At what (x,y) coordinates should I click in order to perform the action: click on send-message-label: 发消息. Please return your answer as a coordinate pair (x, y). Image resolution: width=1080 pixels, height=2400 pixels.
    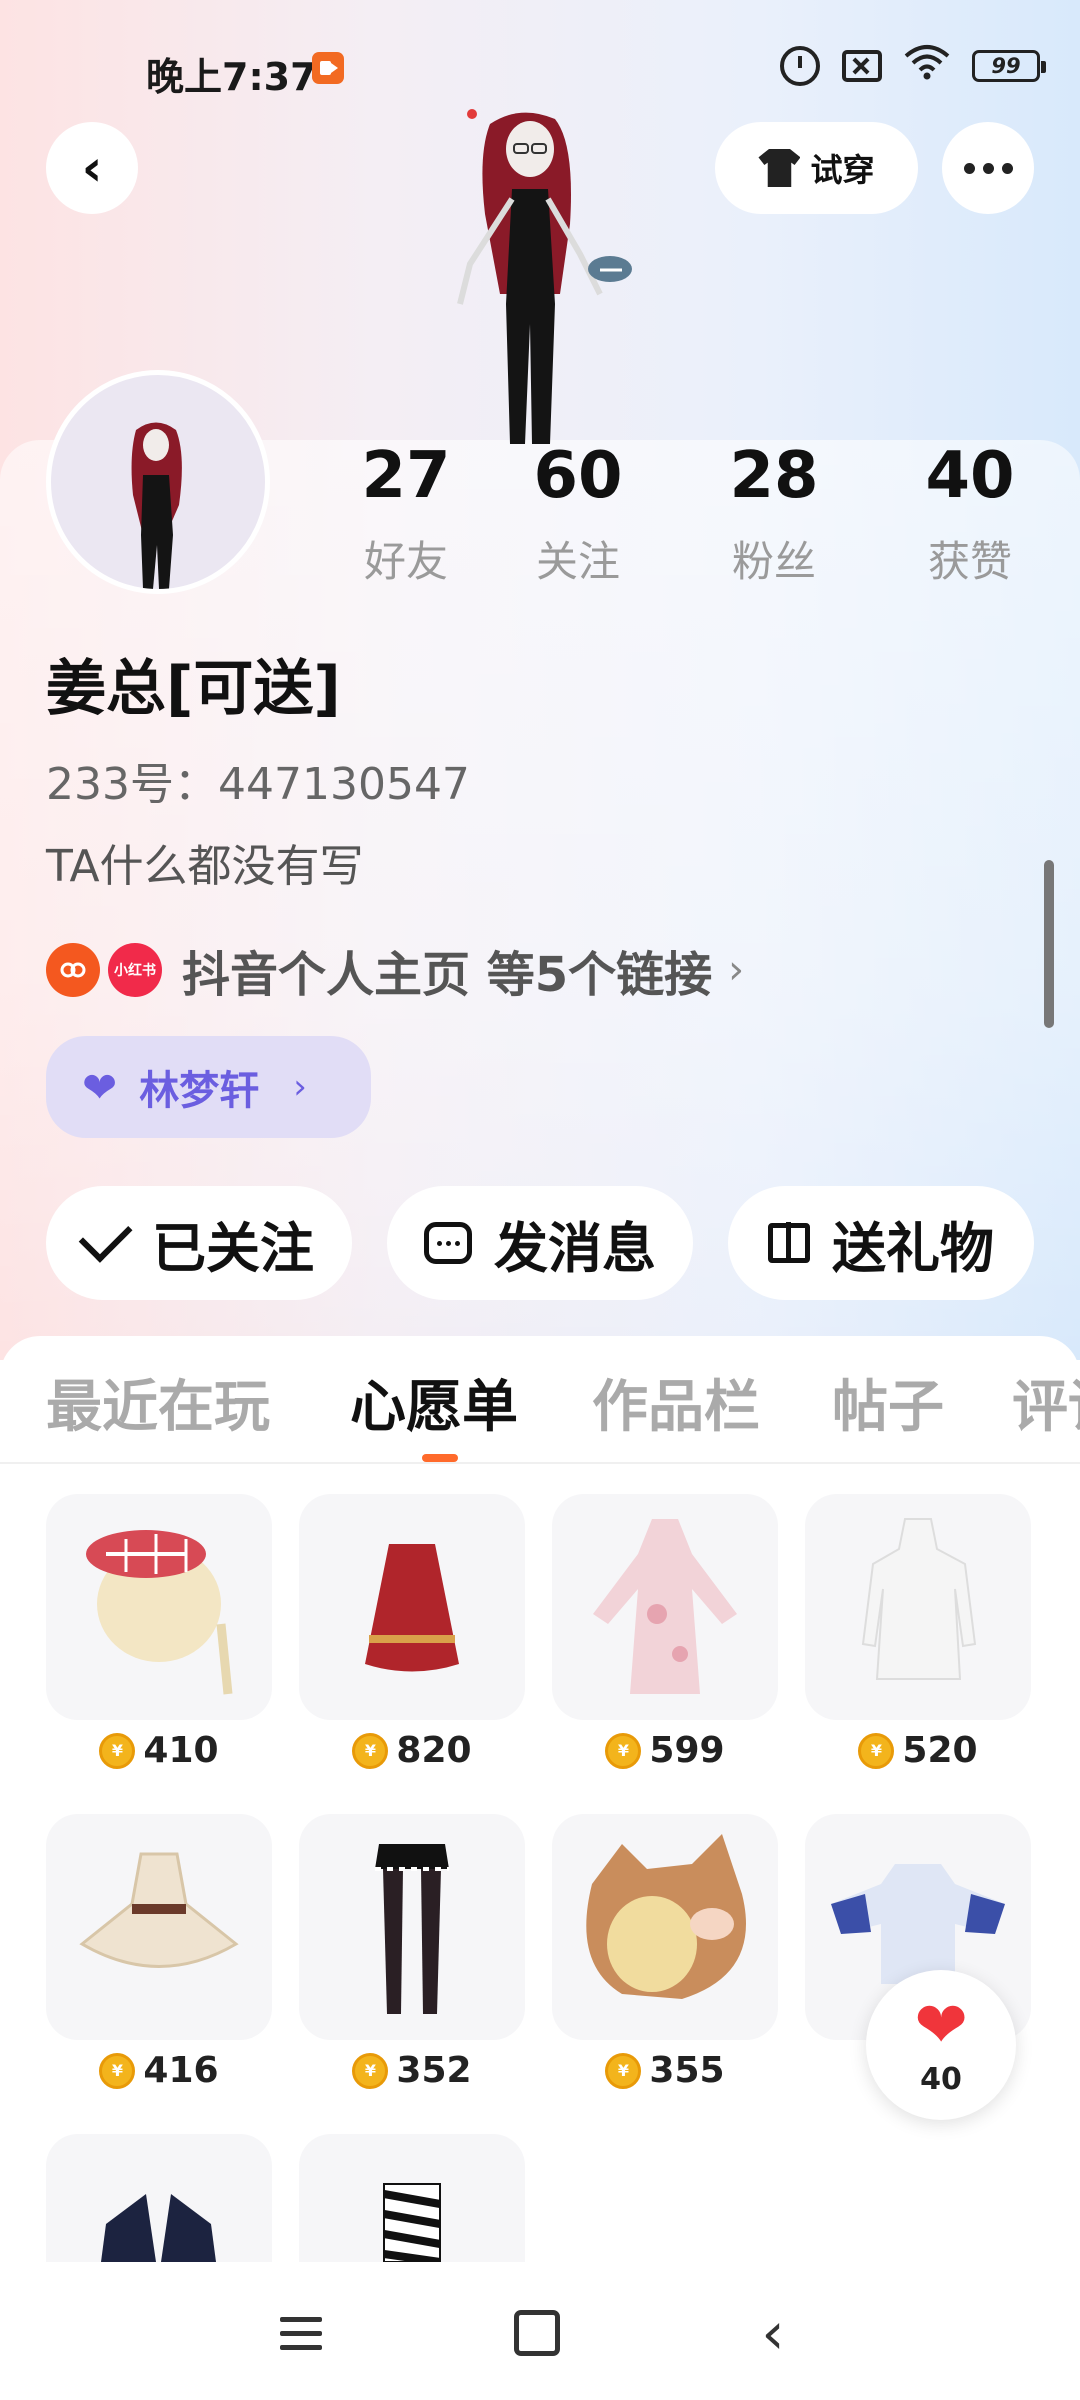
    Looking at the image, I should click on (575, 1248).